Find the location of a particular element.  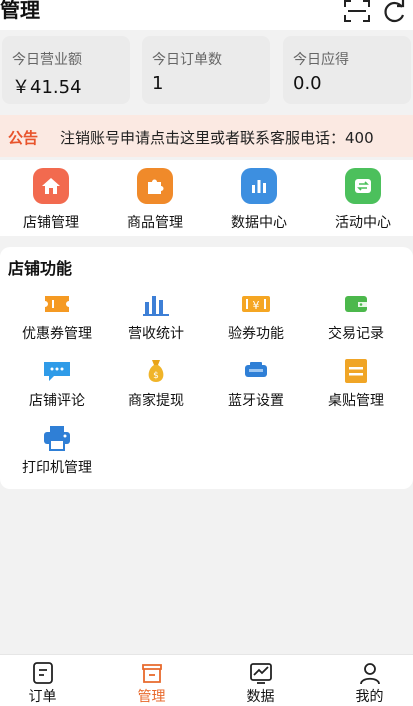

quick-label: 店铺管理 is located at coordinates (51, 223).